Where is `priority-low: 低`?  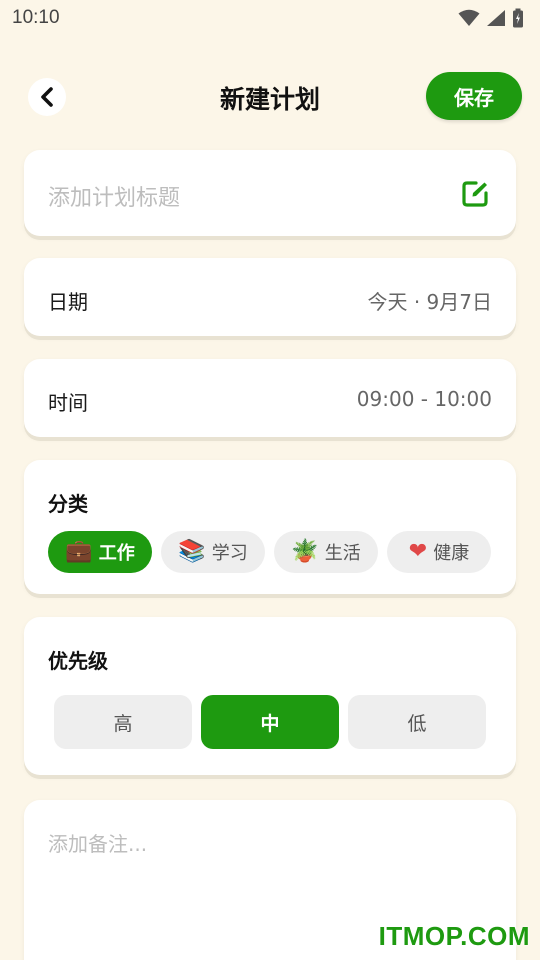
priority-low: 低 is located at coordinates (417, 722).